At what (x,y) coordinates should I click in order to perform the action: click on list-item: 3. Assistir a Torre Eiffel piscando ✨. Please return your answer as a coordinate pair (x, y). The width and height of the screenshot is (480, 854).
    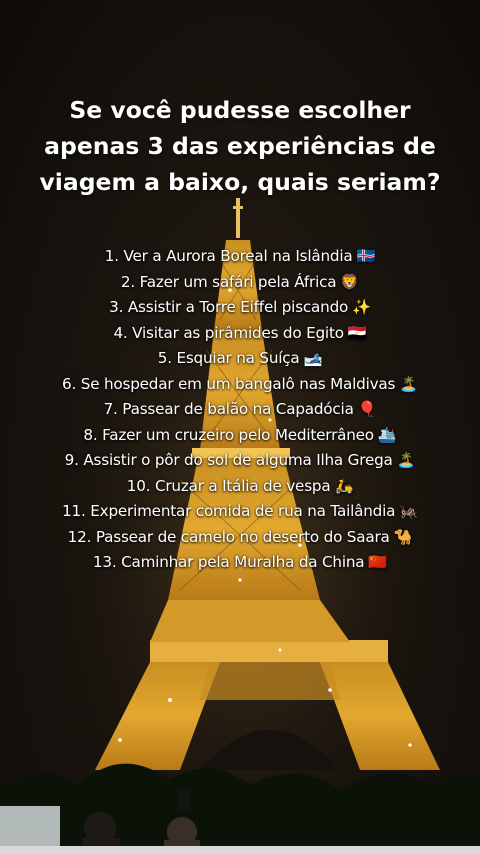
    Looking at the image, I should click on (240, 308).